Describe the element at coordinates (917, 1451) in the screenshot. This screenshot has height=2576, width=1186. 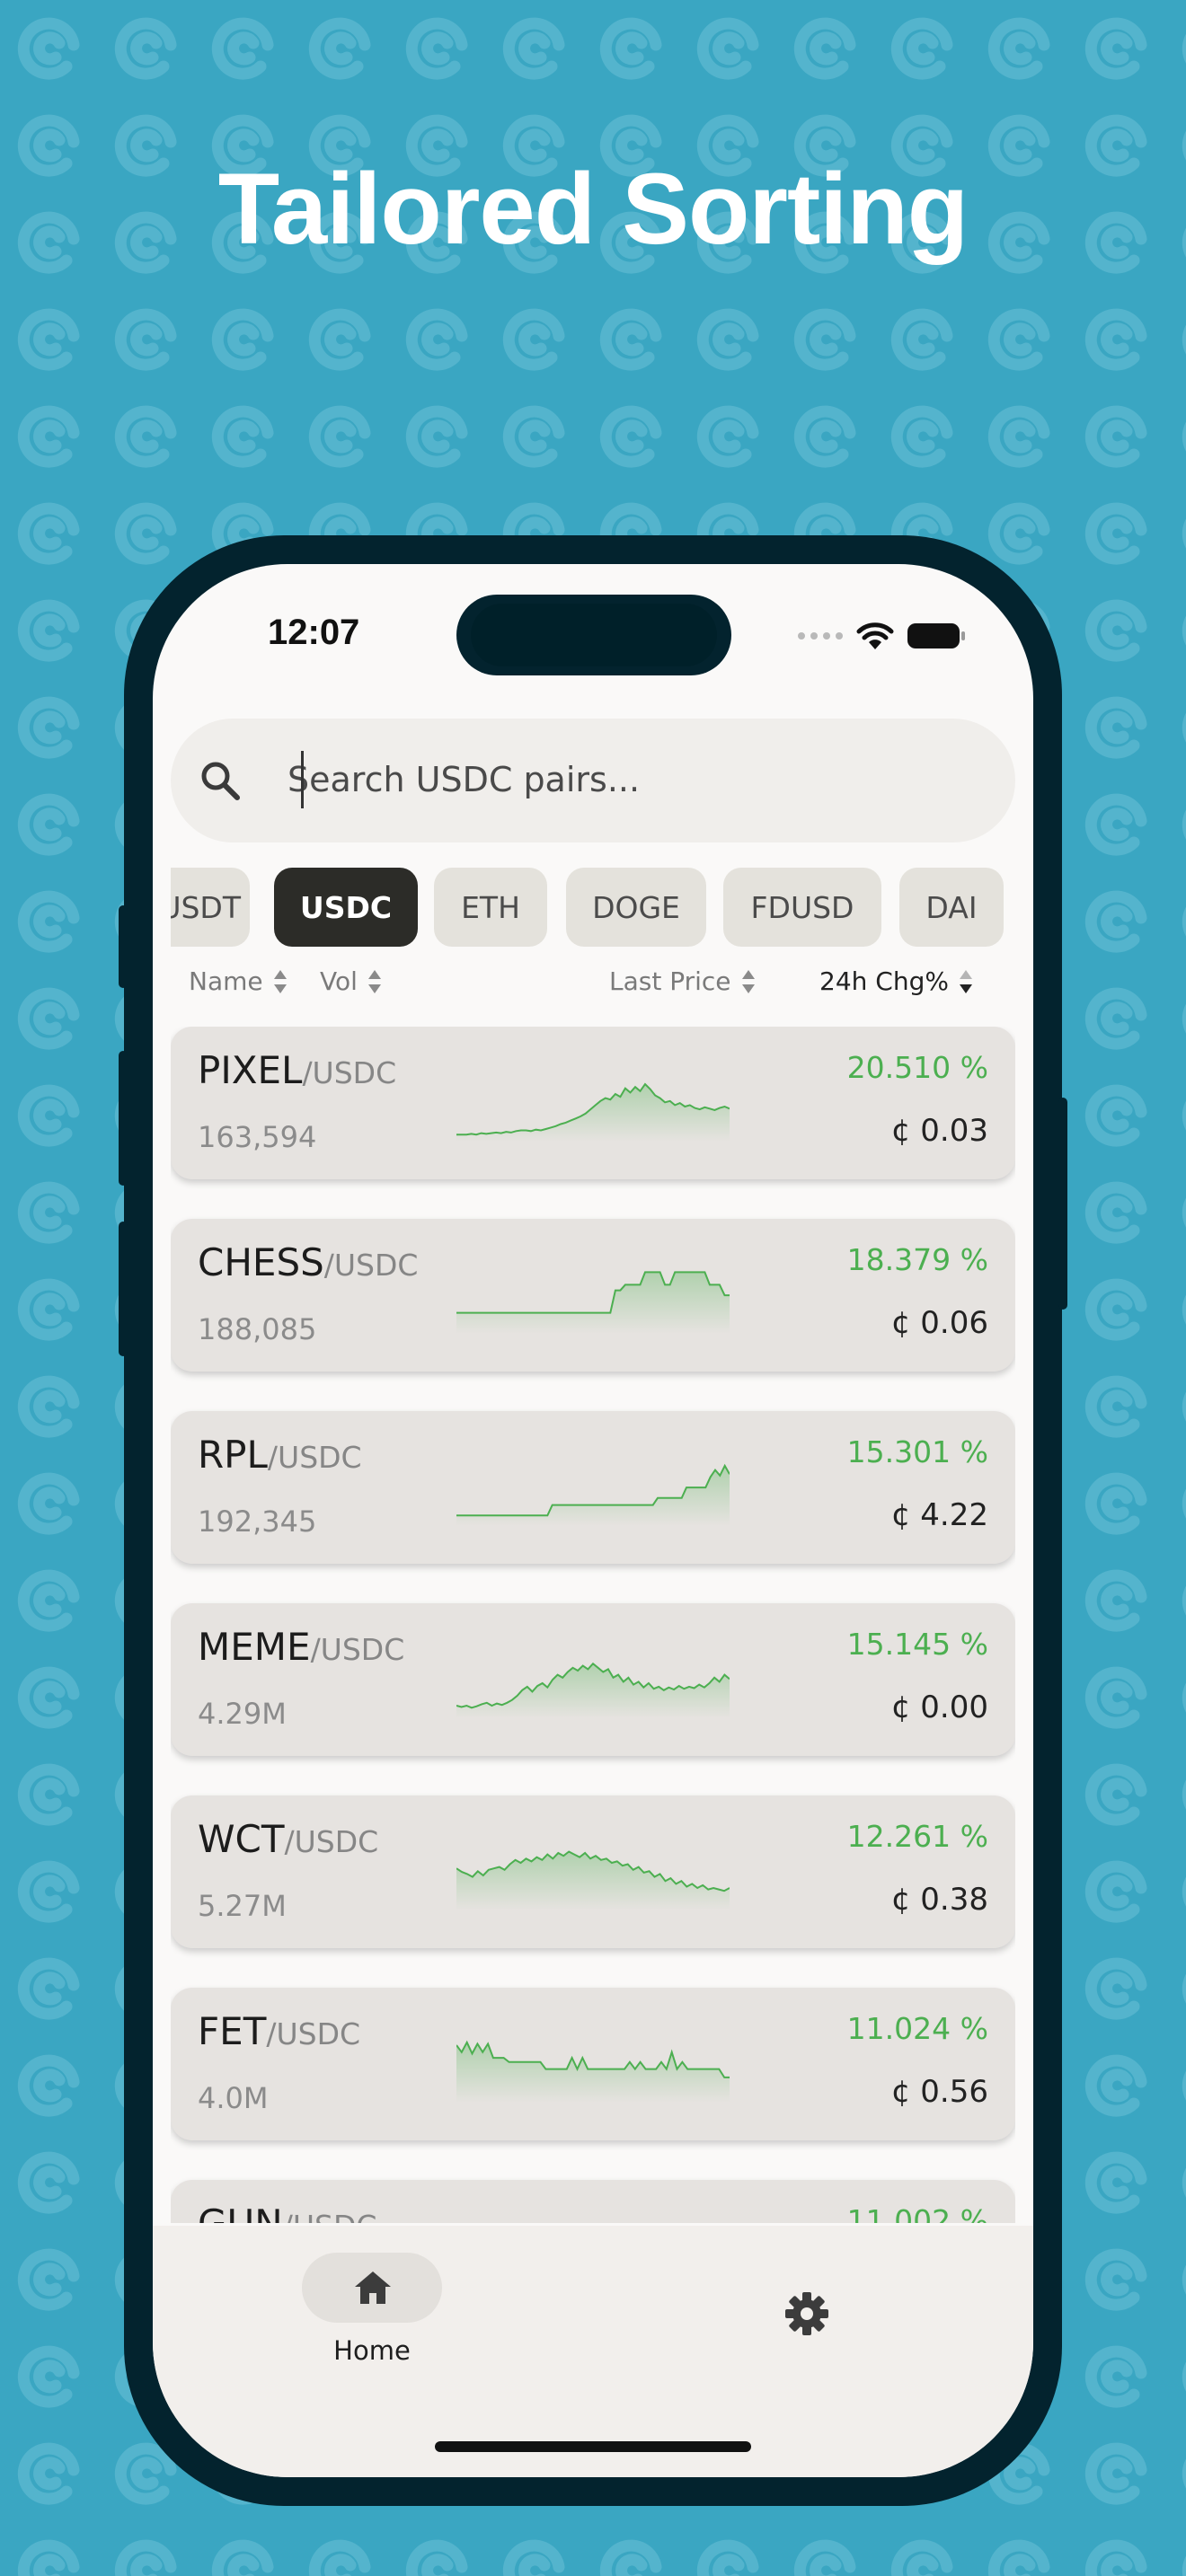
I see `pair-change: 15.301 %` at that location.